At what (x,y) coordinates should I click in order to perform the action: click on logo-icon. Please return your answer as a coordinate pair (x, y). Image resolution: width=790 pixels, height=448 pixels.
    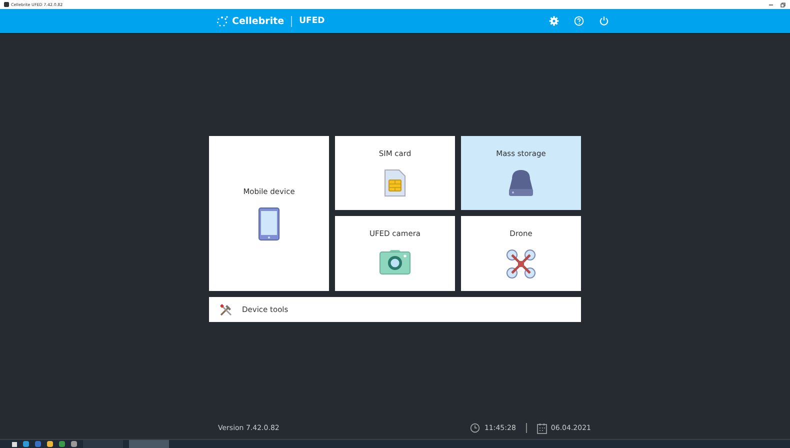
    Looking at the image, I should click on (222, 21).